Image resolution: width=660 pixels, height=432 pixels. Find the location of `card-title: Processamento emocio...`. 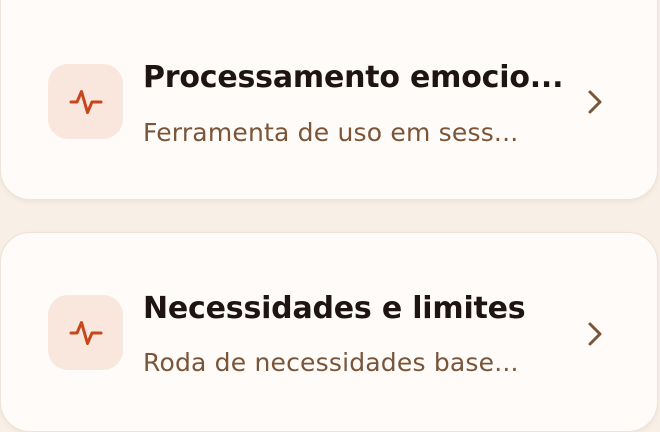

card-title: Processamento emocio... is located at coordinates (353, 77).